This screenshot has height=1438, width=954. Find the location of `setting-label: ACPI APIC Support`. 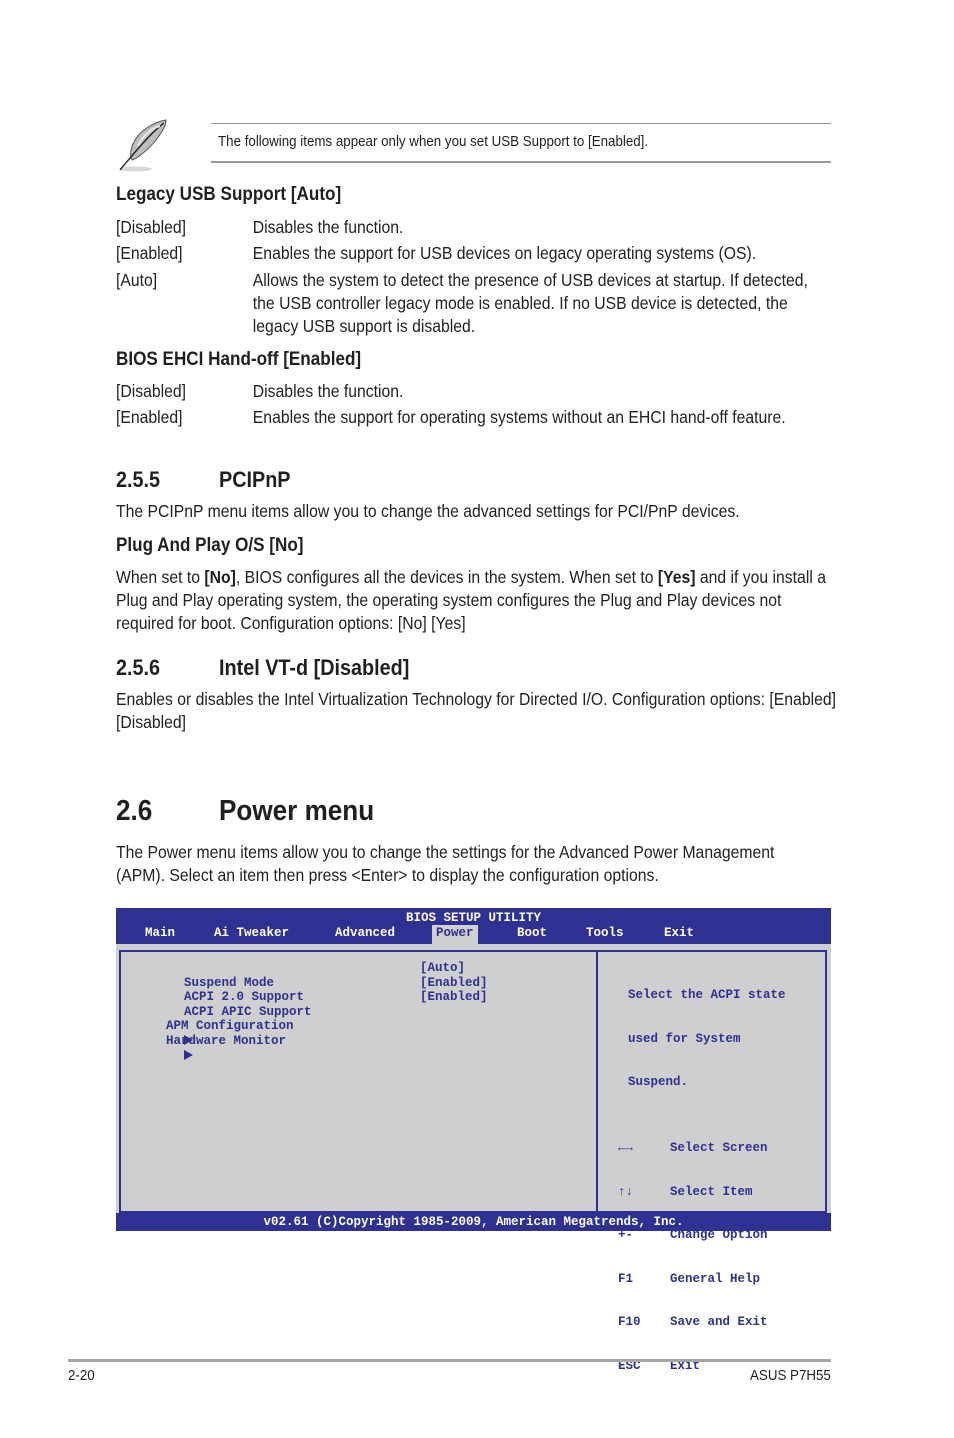

setting-label: ACPI APIC Support is located at coordinates (248, 1011).